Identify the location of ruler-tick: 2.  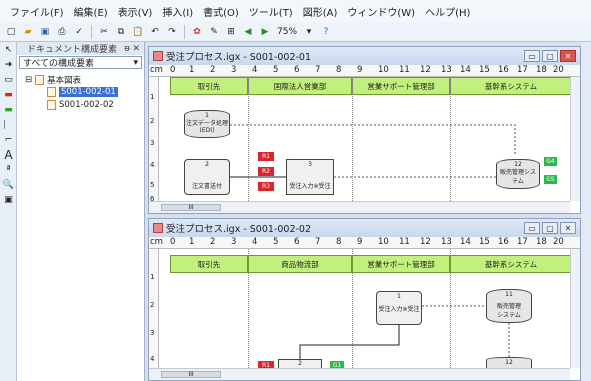
(213, 242).